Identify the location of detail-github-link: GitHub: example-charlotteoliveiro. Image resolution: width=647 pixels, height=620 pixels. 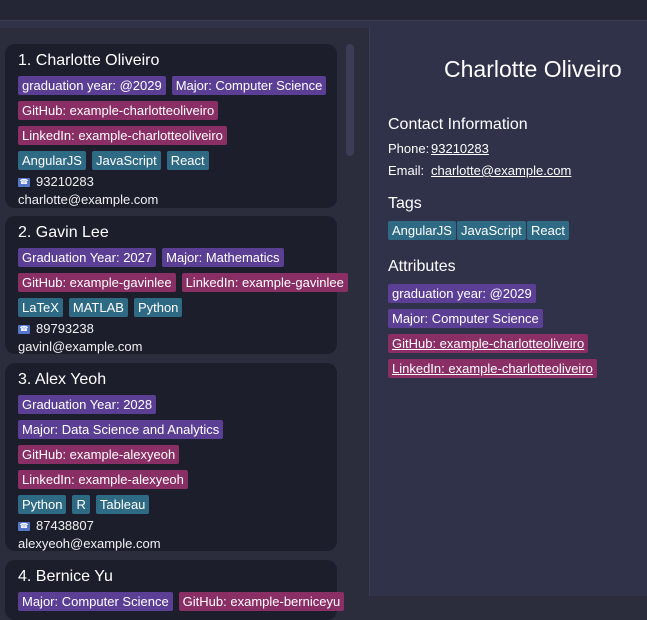
(488, 343).